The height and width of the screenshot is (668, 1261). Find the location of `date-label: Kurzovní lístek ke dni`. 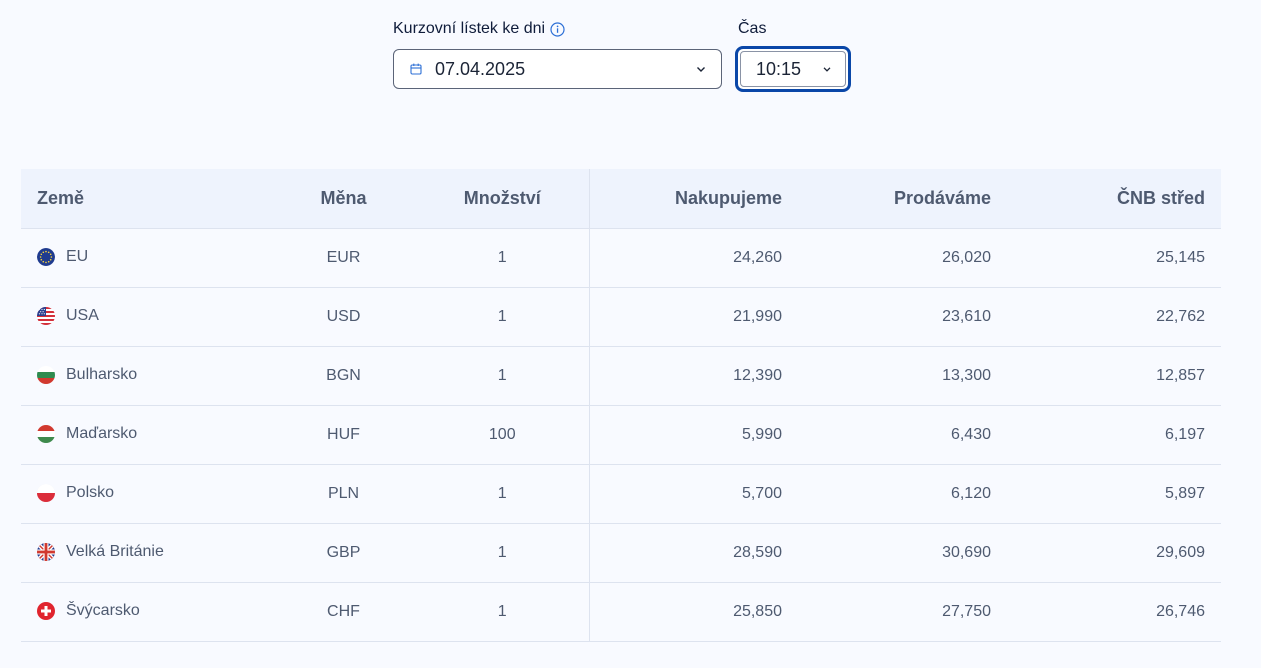

date-label: Kurzovní lístek ke dni is located at coordinates (479, 29).